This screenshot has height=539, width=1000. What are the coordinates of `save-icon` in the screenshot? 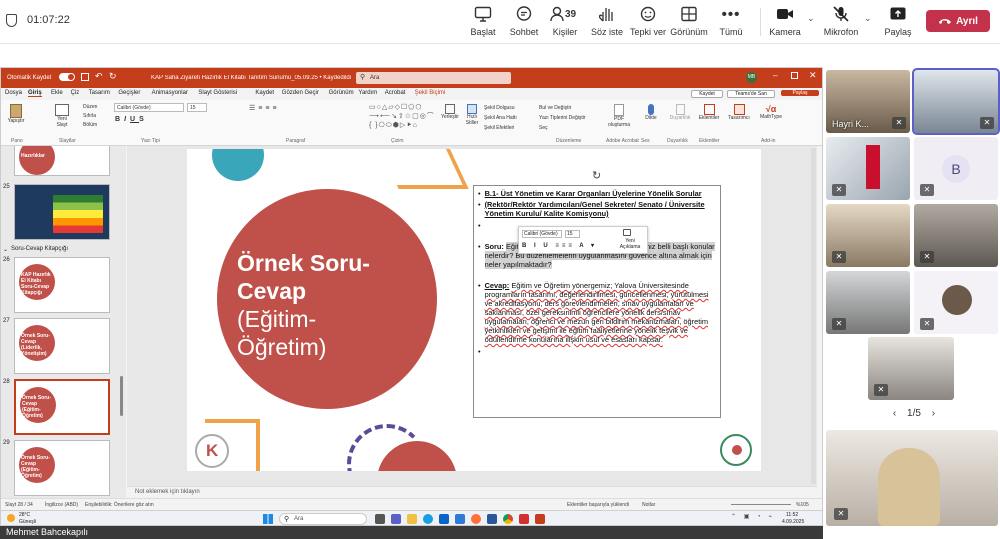 It's located at (85, 77).